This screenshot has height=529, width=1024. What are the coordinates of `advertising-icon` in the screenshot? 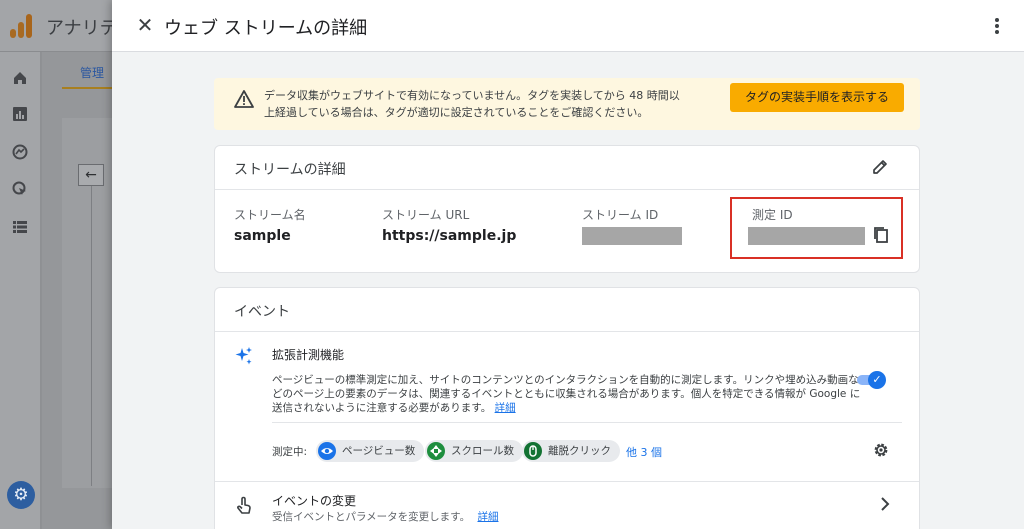 It's located at (20, 190).